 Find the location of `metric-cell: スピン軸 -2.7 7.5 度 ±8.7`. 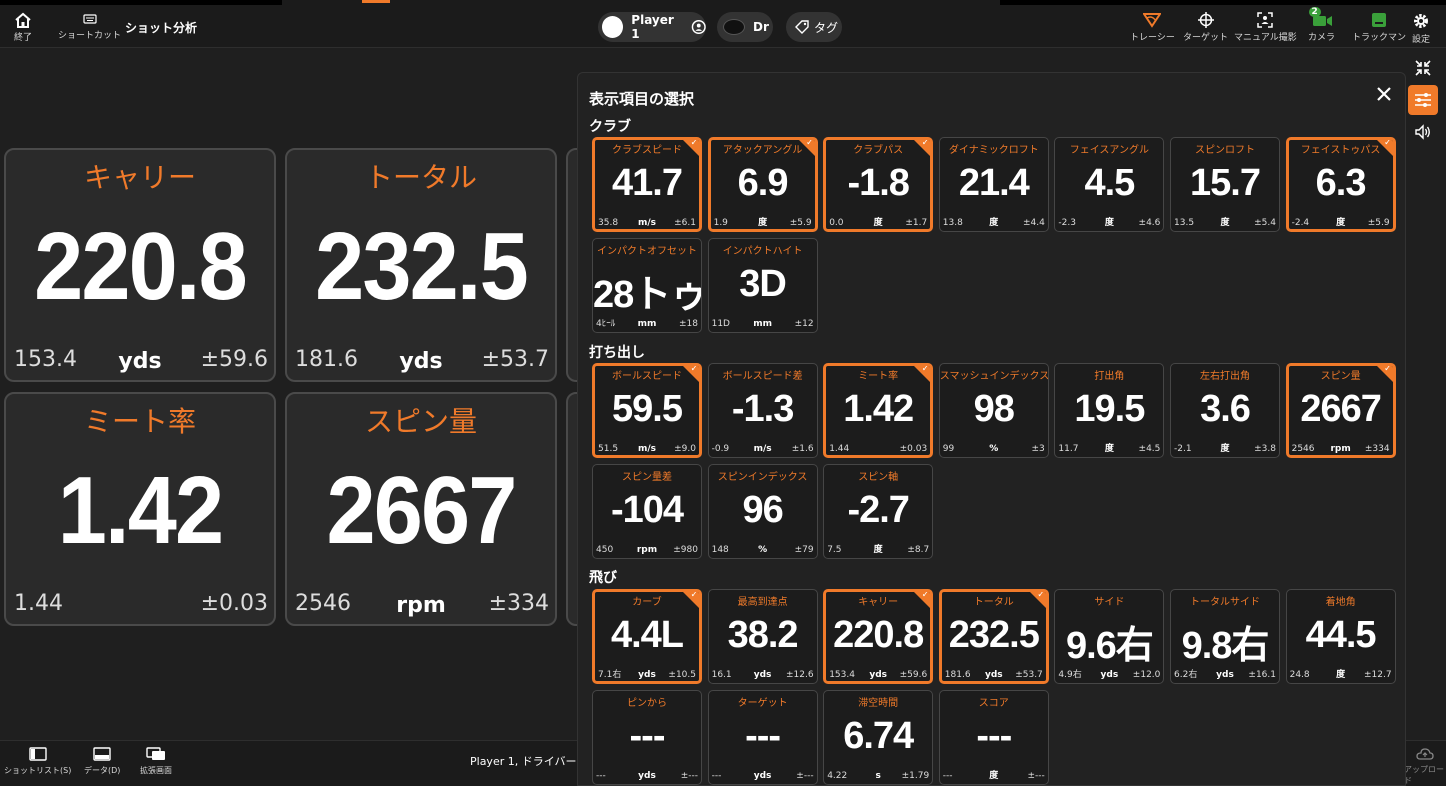

metric-cell: スピン軸 -2.7 7.5 度 ±8.7 is located at coordinates (878, 511).